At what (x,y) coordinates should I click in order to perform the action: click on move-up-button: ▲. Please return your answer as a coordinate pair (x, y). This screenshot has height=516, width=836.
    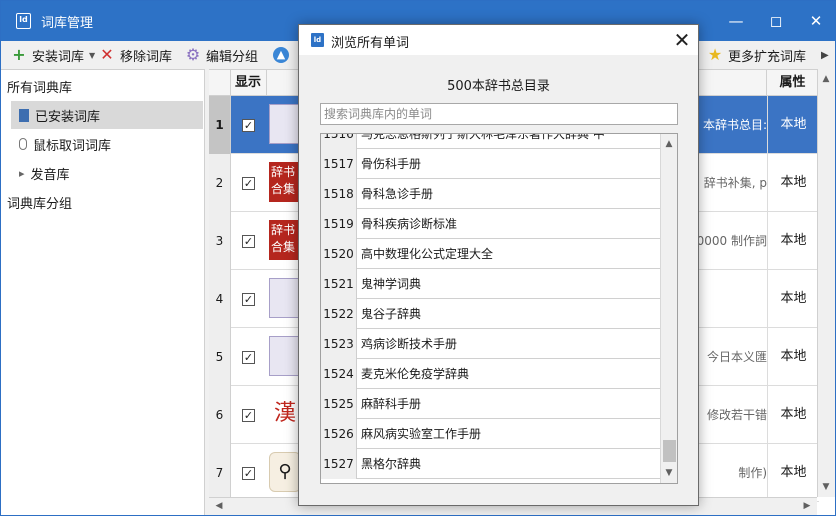
    Looking at the image, I should click on (281, 55).